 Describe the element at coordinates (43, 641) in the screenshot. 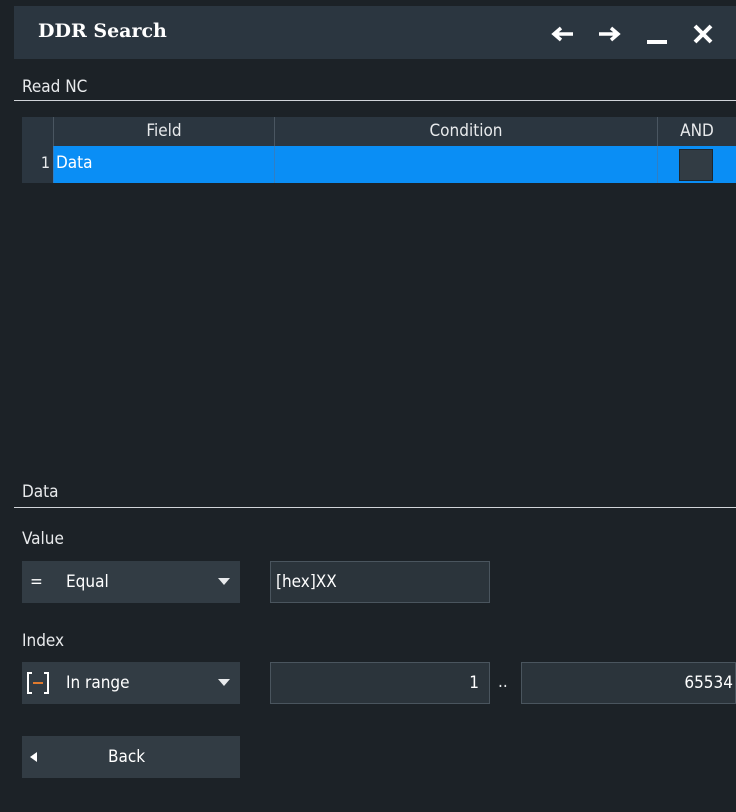

I see `index-label: Index` at that location.